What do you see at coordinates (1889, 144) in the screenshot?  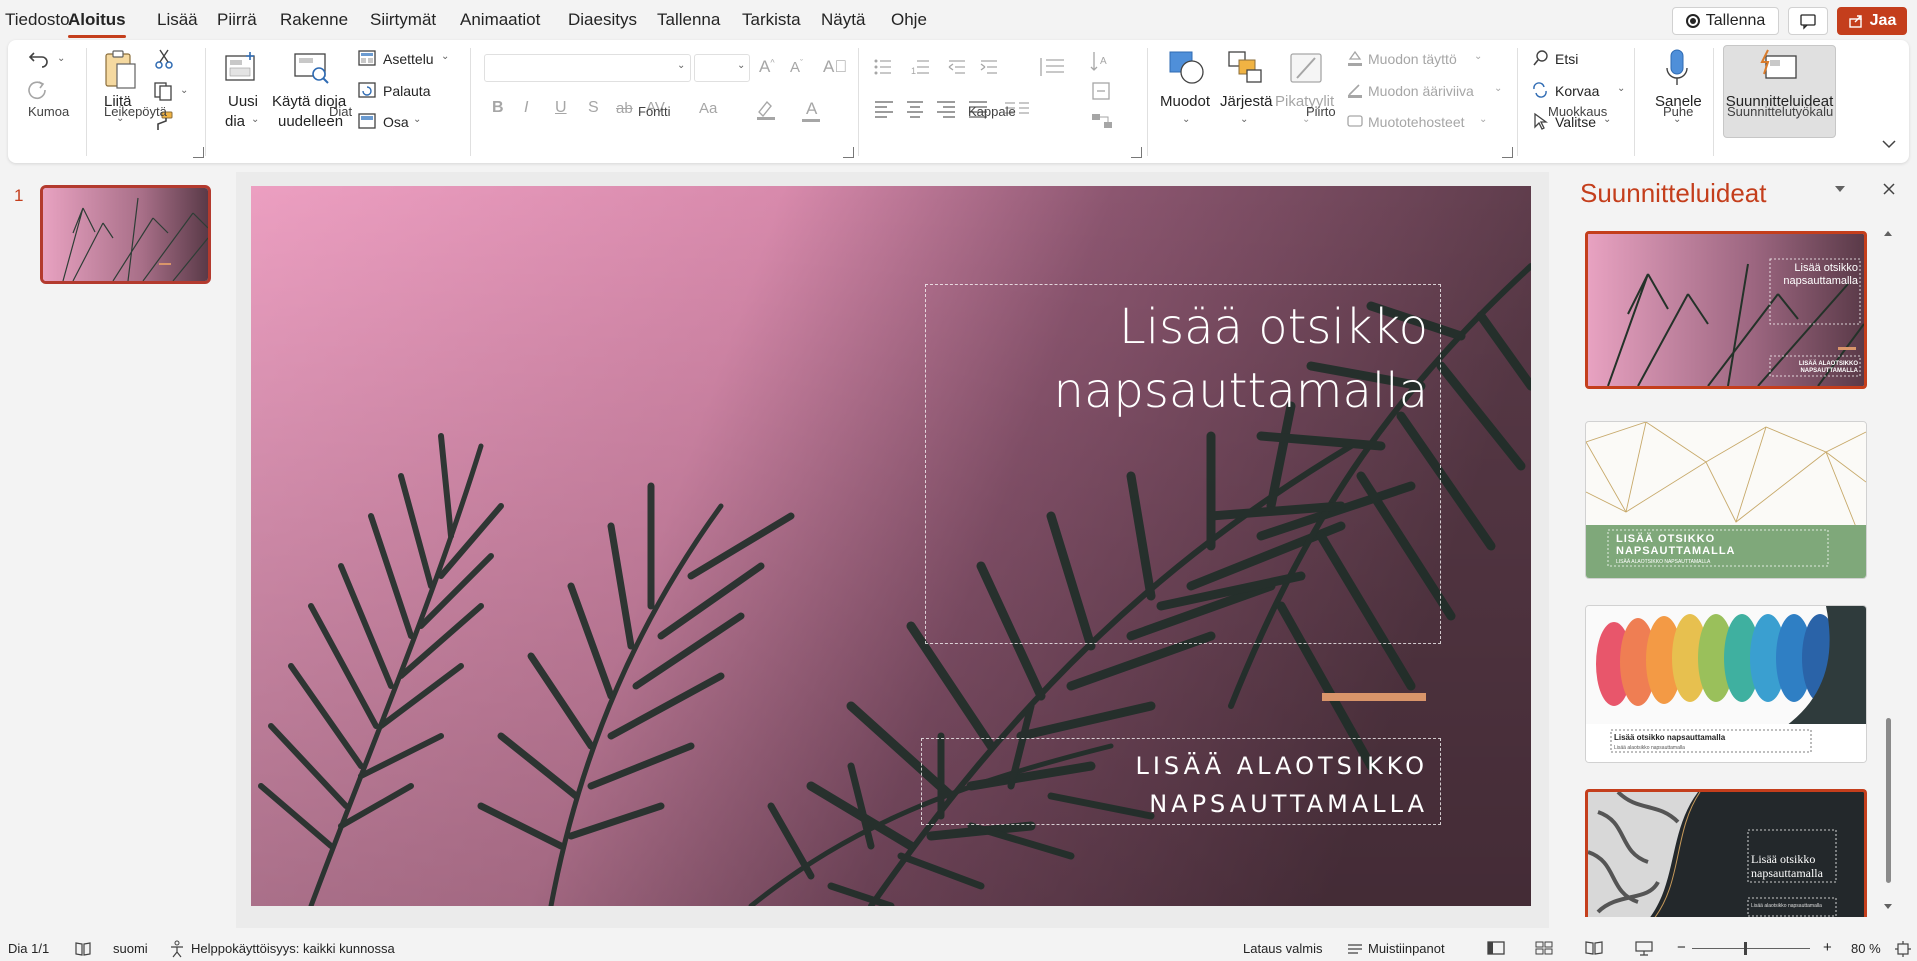 I see `collapse-ribbon-icon` at bounding box center [1889, 144].